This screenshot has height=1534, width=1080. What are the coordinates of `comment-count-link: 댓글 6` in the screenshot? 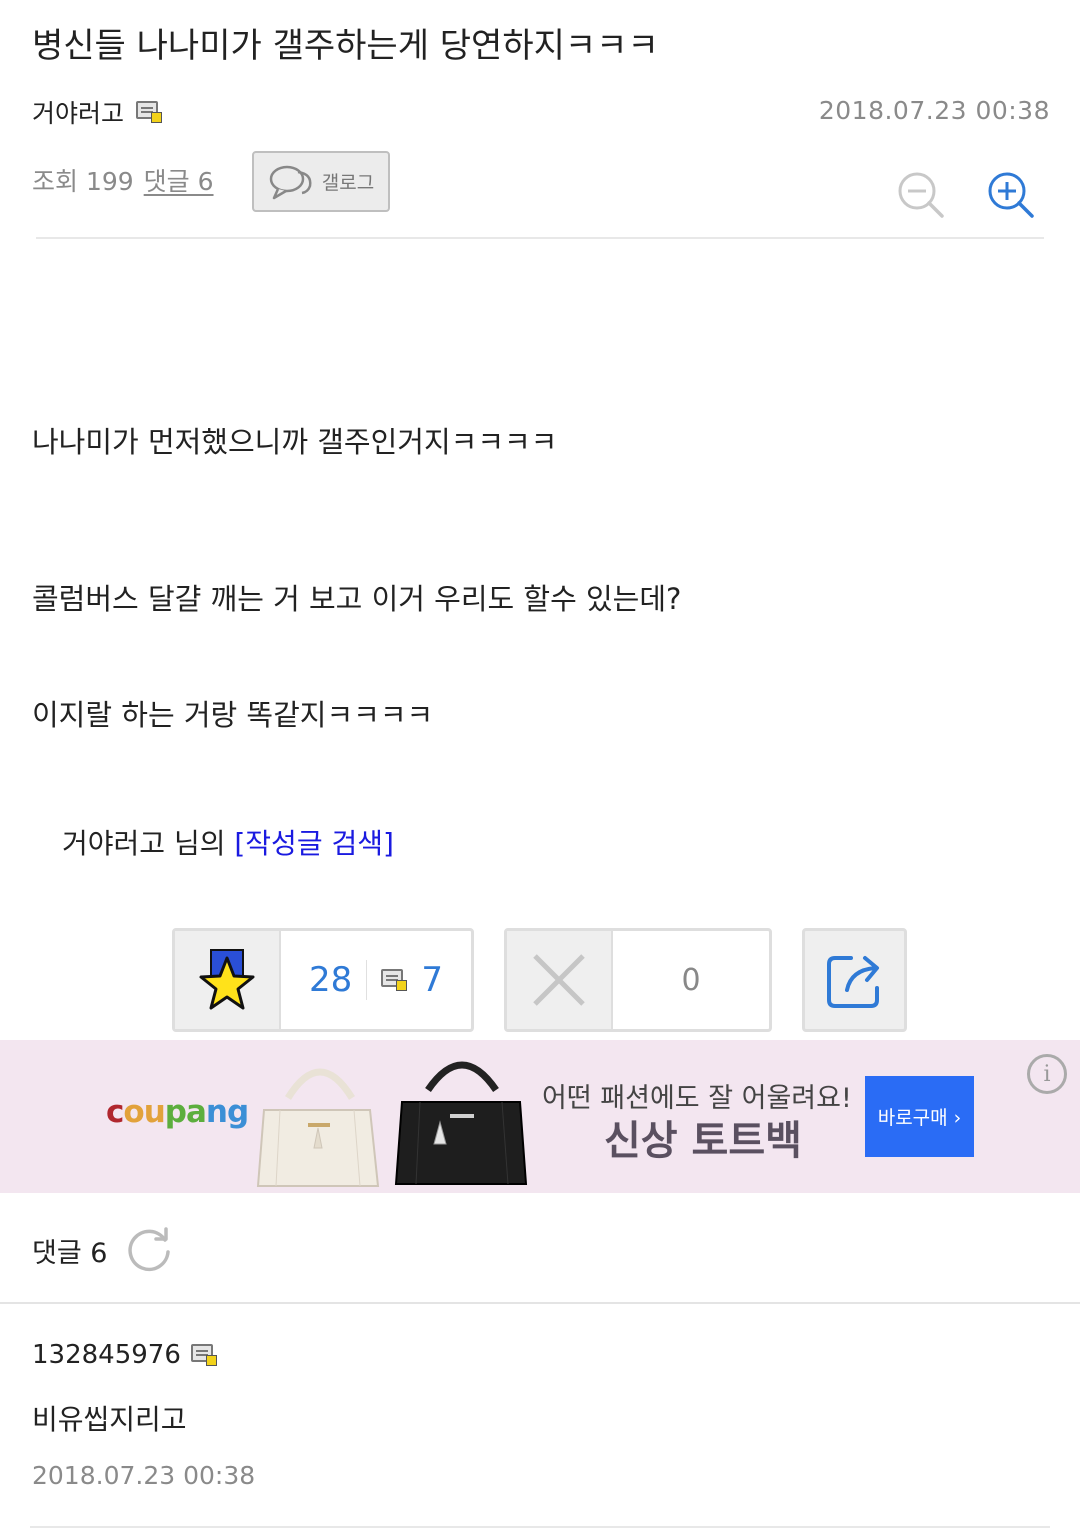 It's located at (179, 180).